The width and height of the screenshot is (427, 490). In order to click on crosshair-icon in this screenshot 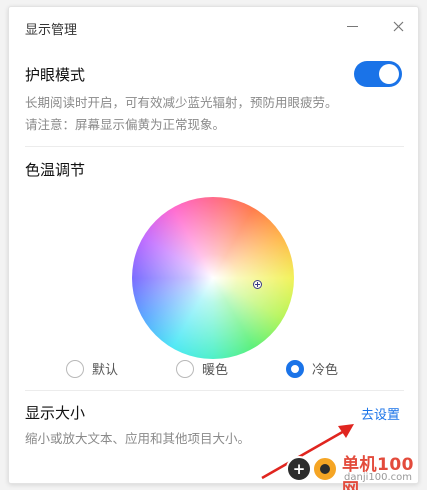, I will do `click(257, 284)`.